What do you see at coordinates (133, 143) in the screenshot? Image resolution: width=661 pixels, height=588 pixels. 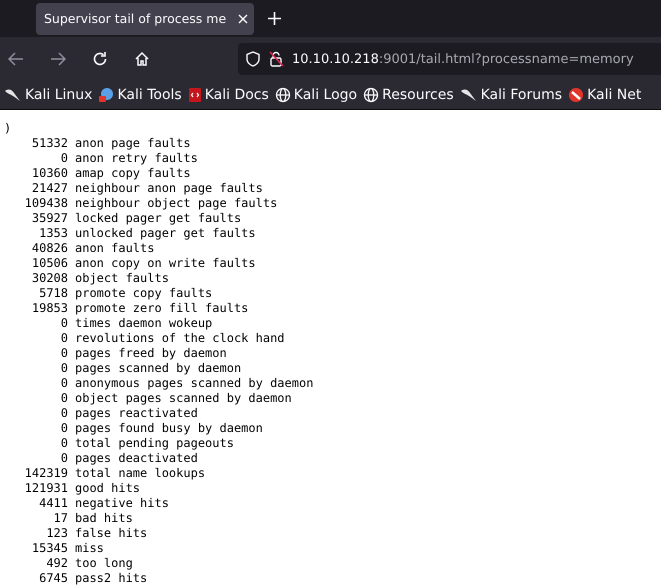 I see `stat-label: anon page faults` at bounding box center [133, 143].